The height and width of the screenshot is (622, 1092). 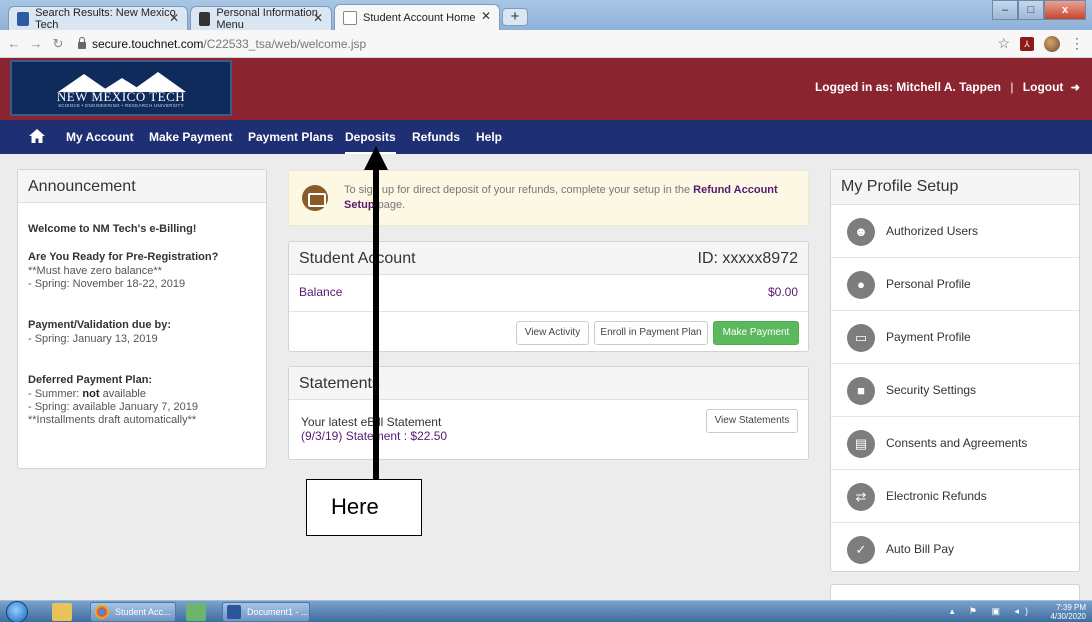 I want to click on enroll-payment-plan-button: Enroll in Payment Plan, so click(x=651, y=333).